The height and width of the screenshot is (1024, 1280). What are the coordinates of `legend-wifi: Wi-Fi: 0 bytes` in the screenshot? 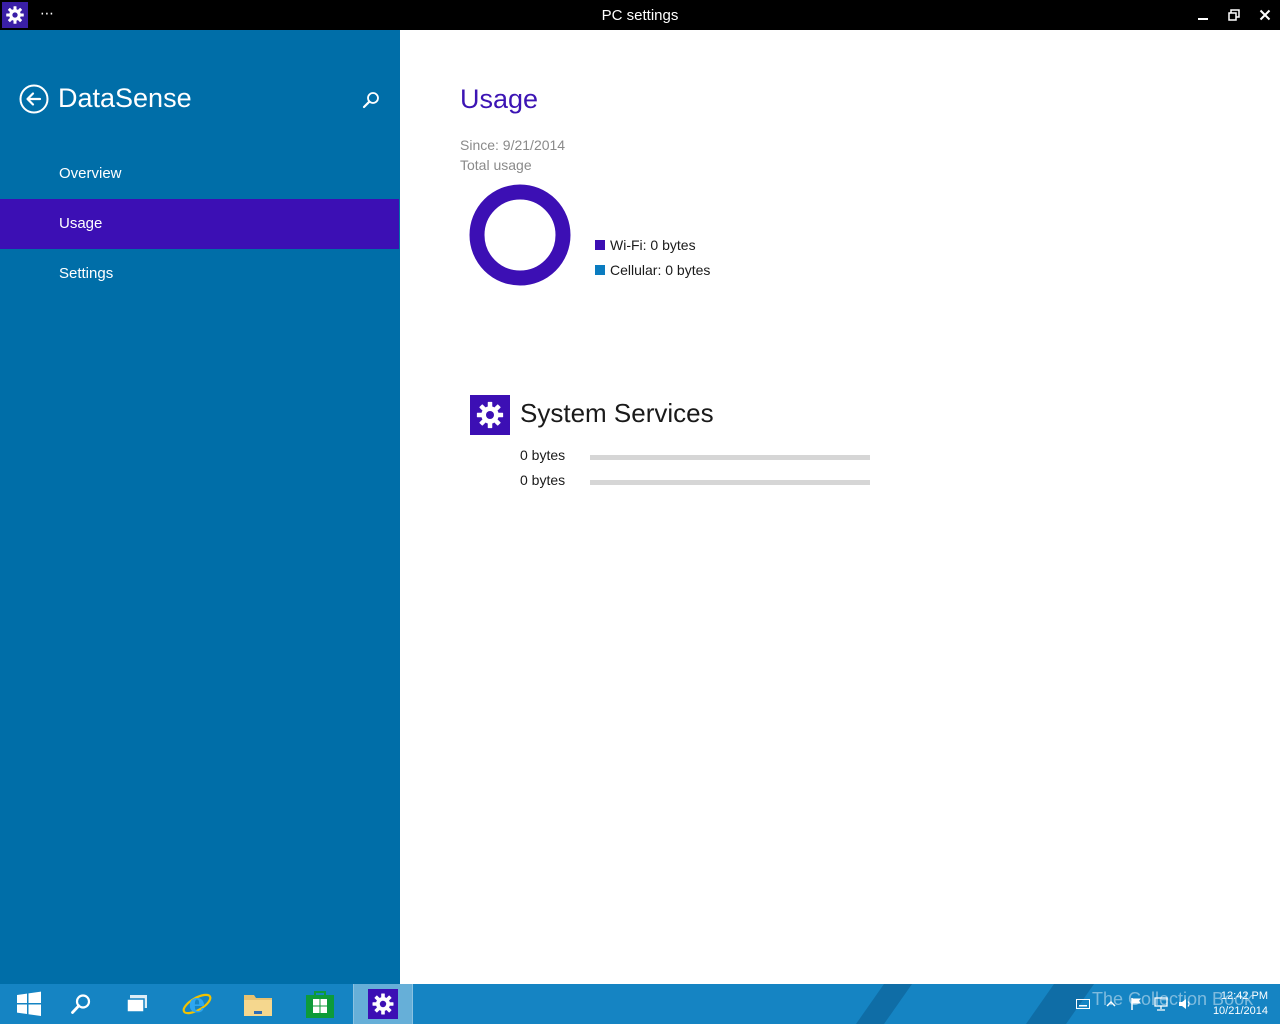 It's located at (645, 245).